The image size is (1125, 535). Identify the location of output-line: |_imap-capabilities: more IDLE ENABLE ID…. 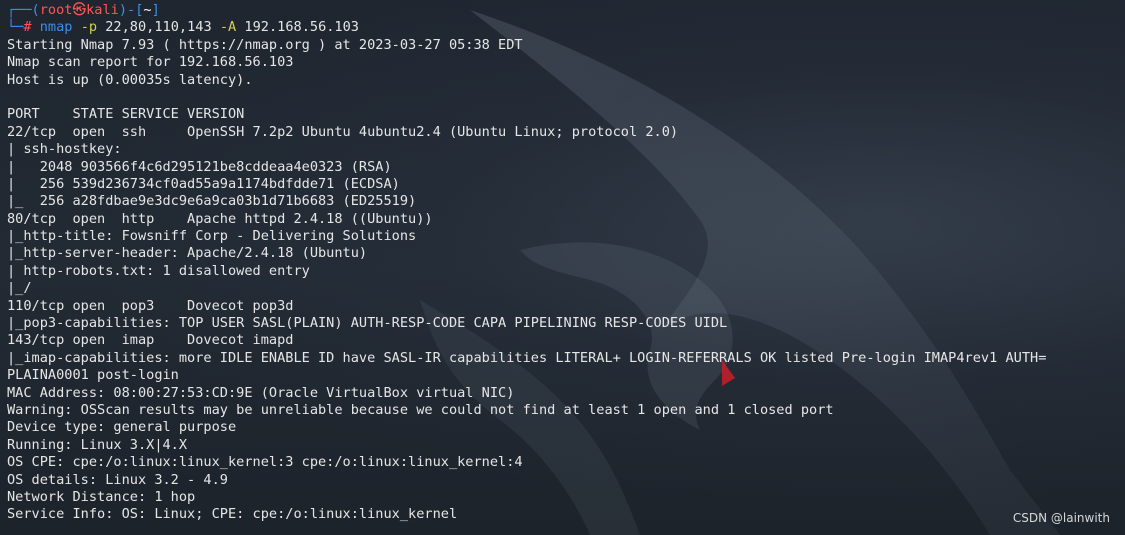
(527, 357).